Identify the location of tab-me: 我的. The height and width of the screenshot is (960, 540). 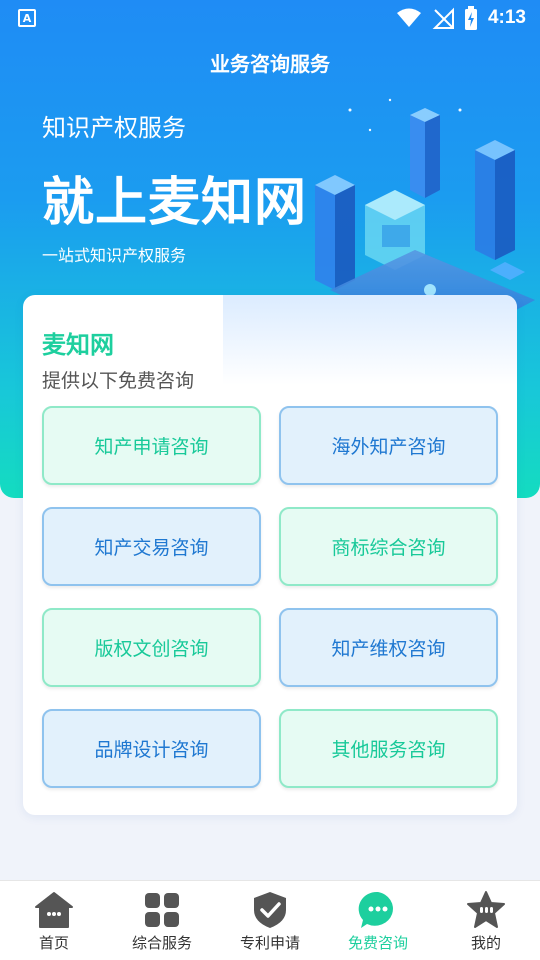
(486, 920).